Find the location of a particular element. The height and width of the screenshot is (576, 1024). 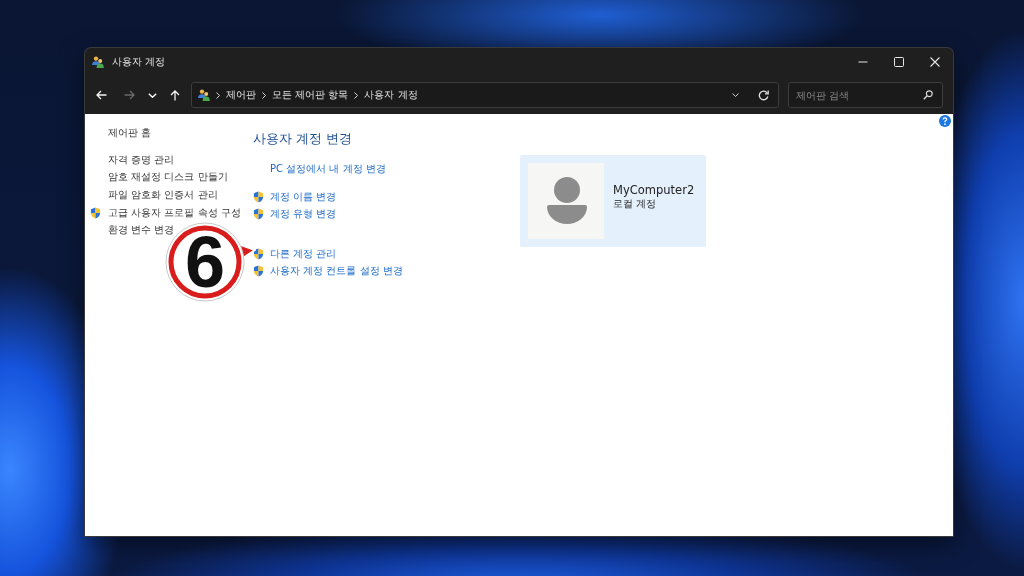

help-button is located at coordinates (945, 121).